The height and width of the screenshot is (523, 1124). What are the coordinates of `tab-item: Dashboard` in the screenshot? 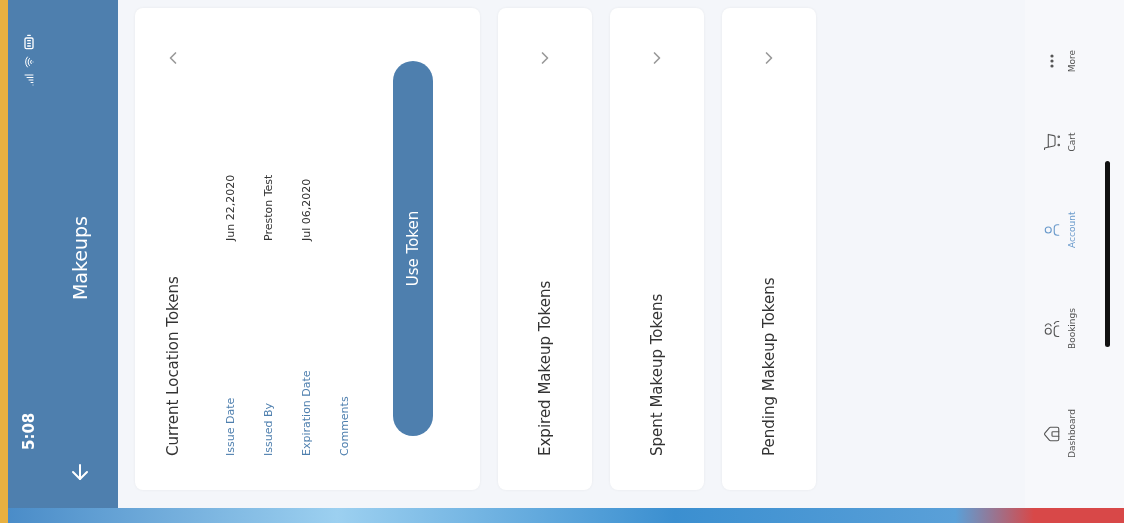 It's located at (1060, 433).